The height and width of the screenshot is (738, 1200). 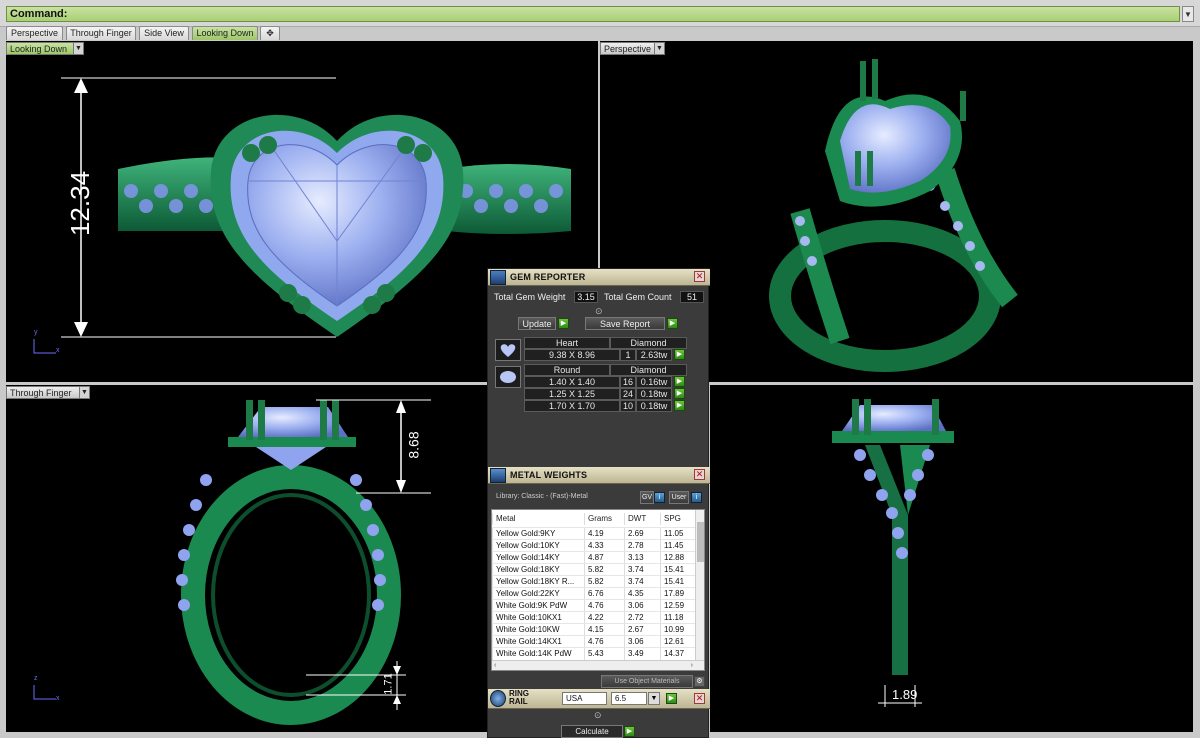 I want to click on ring-side-view, so click(x=893, y=553).